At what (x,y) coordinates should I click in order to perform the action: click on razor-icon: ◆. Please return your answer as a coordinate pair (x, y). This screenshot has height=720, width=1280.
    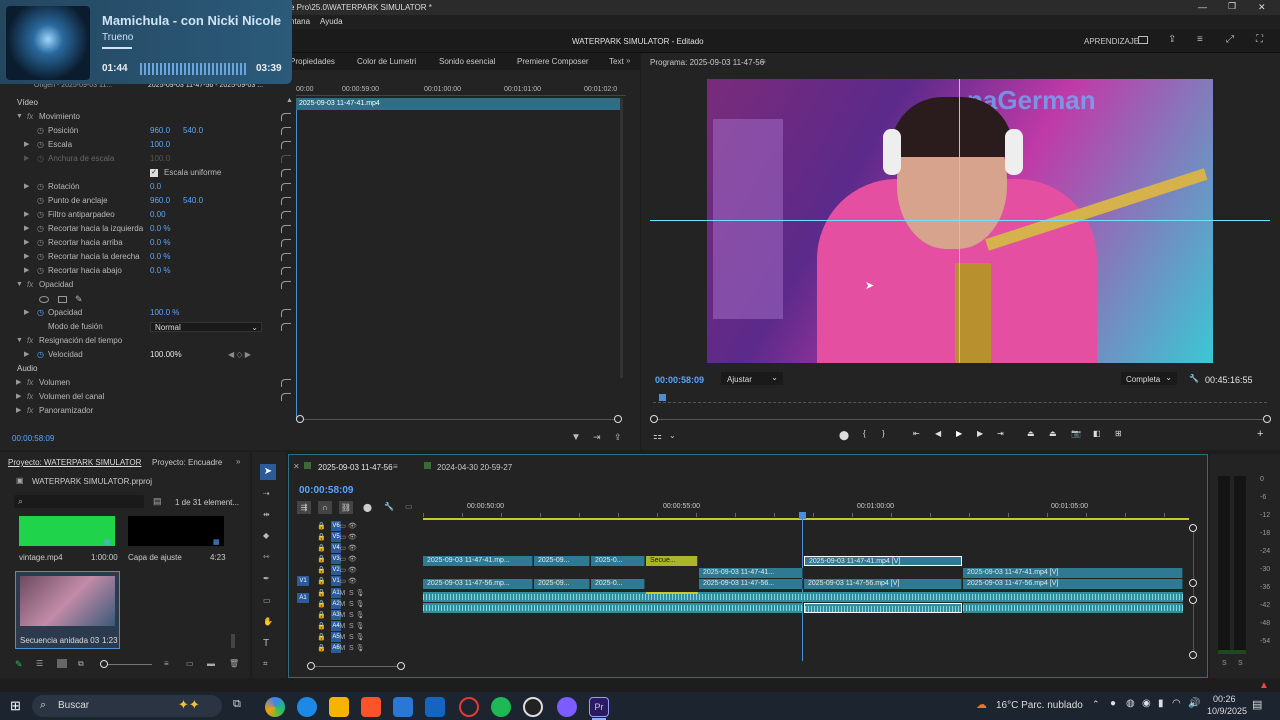
    Looking at the image, I should click on (266, 535).